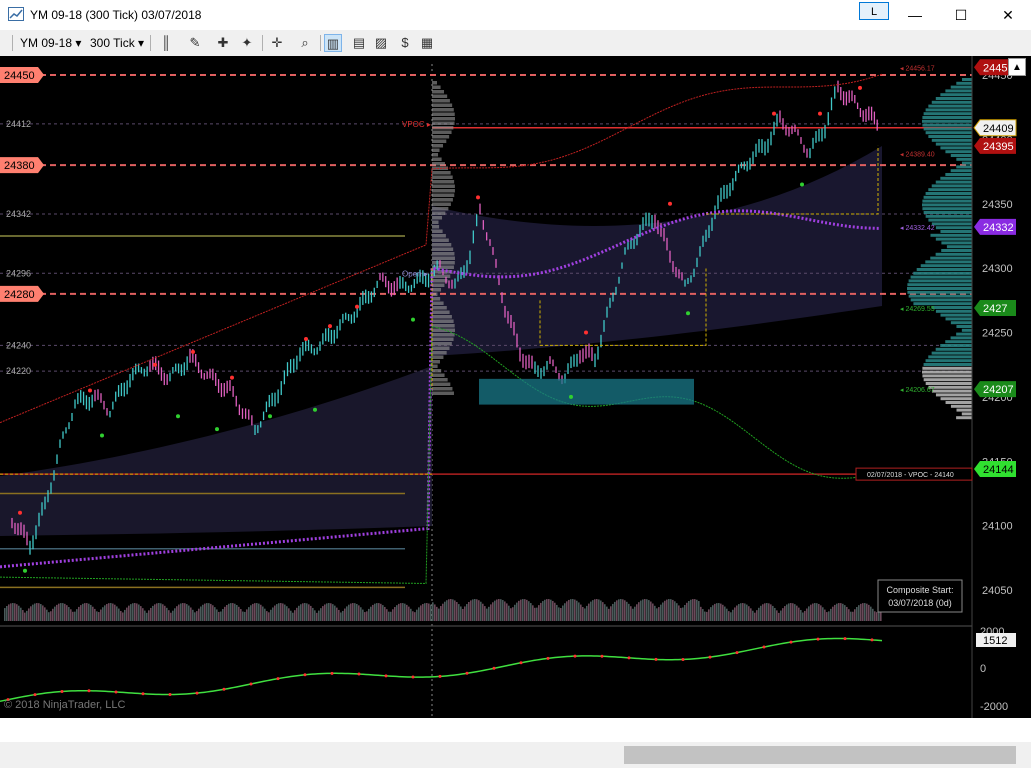  I want to click on price-tick: 24050, so click(997, 591).